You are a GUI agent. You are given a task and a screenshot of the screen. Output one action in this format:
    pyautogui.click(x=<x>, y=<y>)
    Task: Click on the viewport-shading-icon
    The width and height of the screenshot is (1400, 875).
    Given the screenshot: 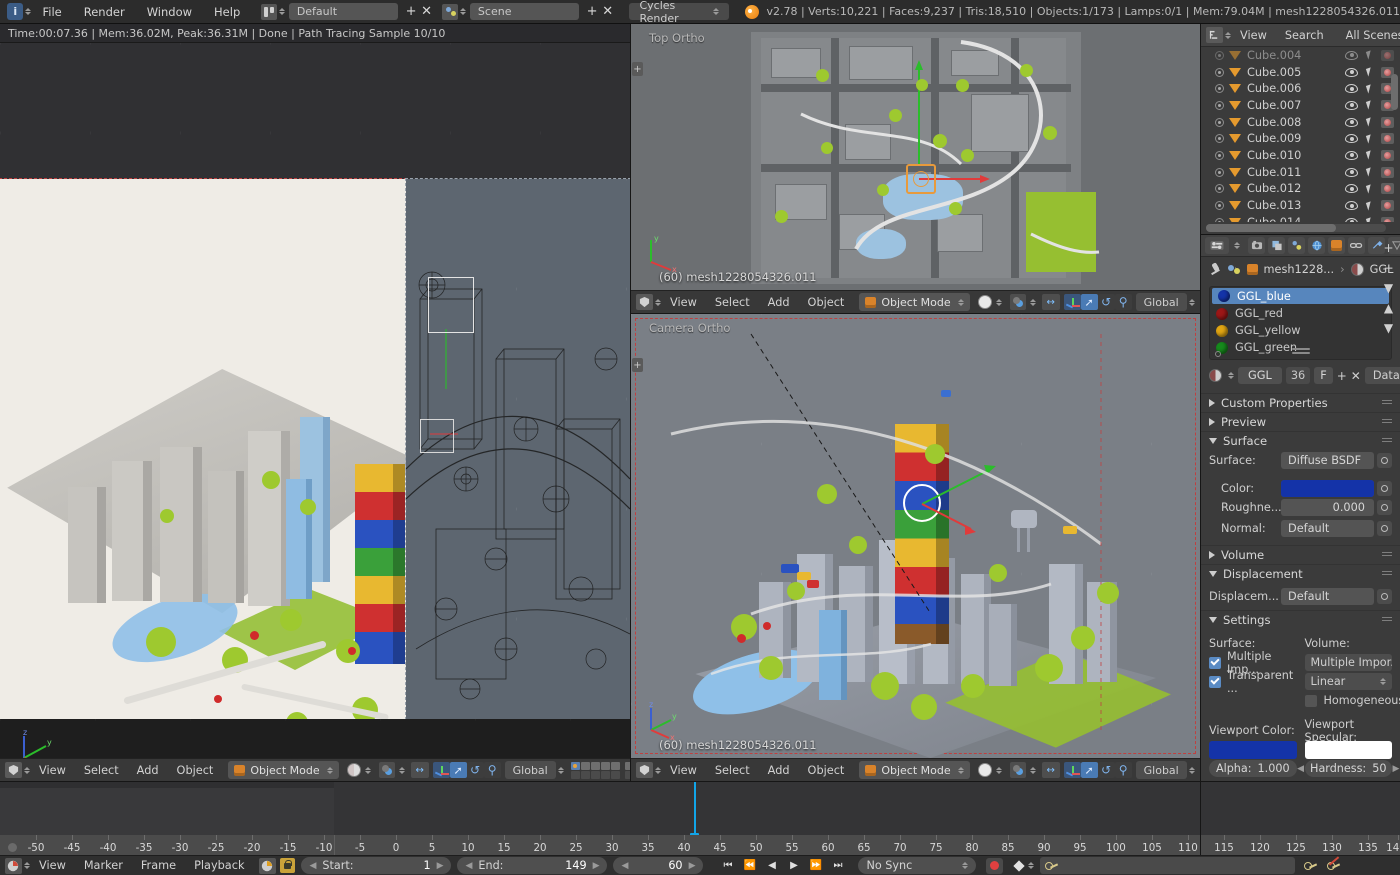 What is the action you would take?
    pyautogui.click(x=353, y=770)
    